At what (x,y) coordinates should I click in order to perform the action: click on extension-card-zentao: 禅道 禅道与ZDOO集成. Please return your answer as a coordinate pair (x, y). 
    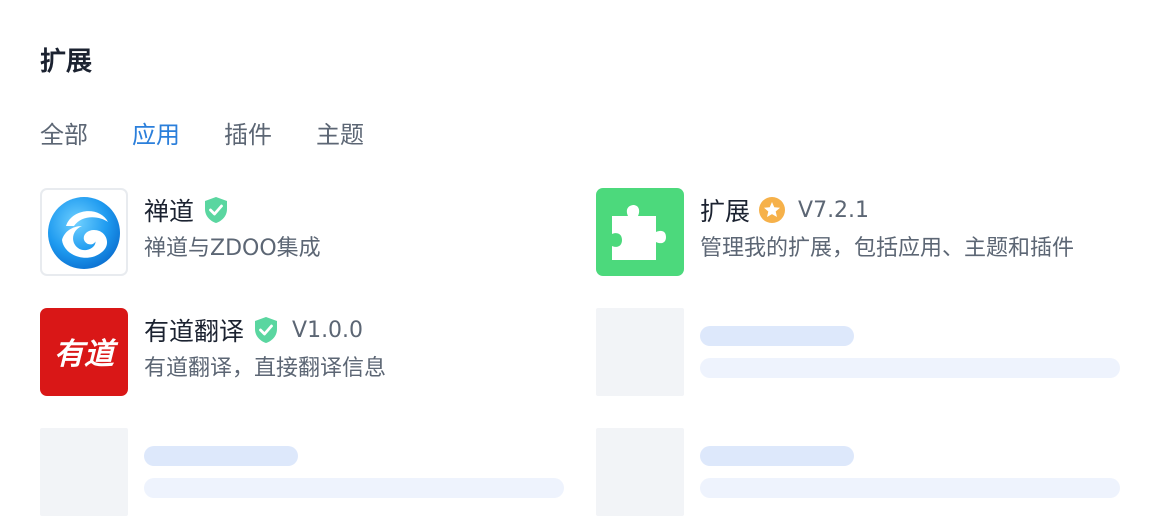
    Looking at the image, I should click on (310, 233).